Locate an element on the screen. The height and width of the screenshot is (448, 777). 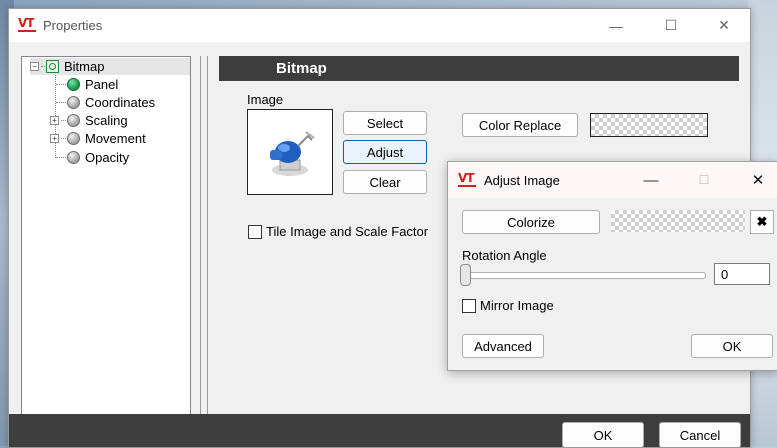
dialog-logo: VT is located at coordinates (468, 180).